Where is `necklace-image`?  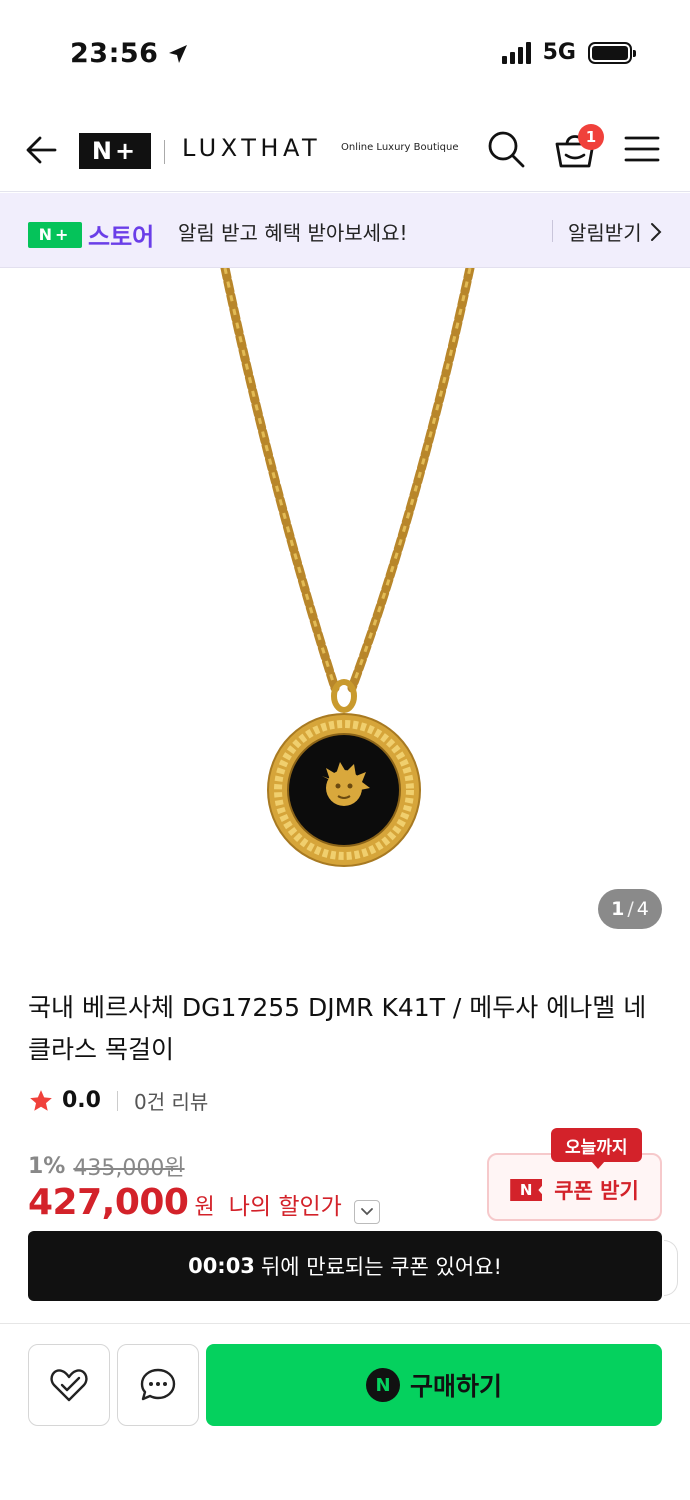
necklace-image is located at coordinates (347, 565).